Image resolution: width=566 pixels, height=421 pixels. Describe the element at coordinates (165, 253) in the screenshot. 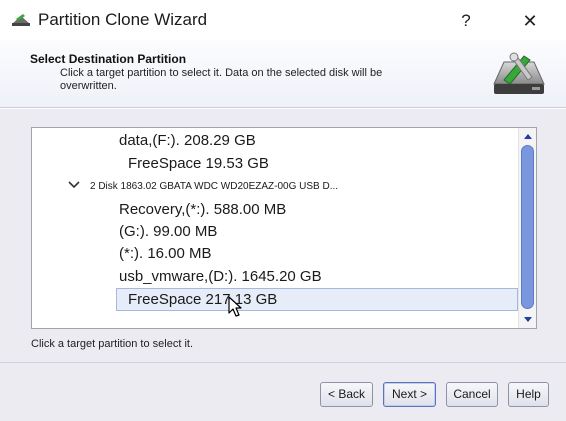

I see `tree-item-partition: (*:). 16.00 MB` at that location.